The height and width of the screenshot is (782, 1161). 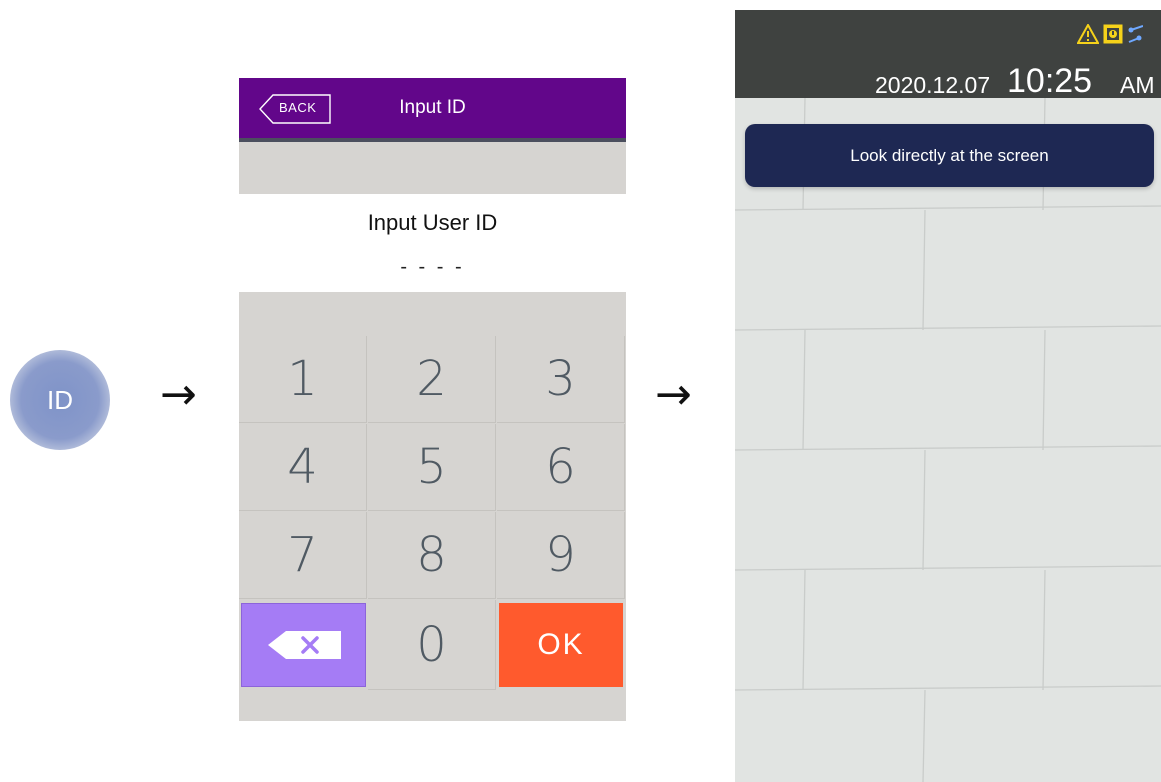 I want to click on status-date: 2020.12.07, so click(x=933, y=85).